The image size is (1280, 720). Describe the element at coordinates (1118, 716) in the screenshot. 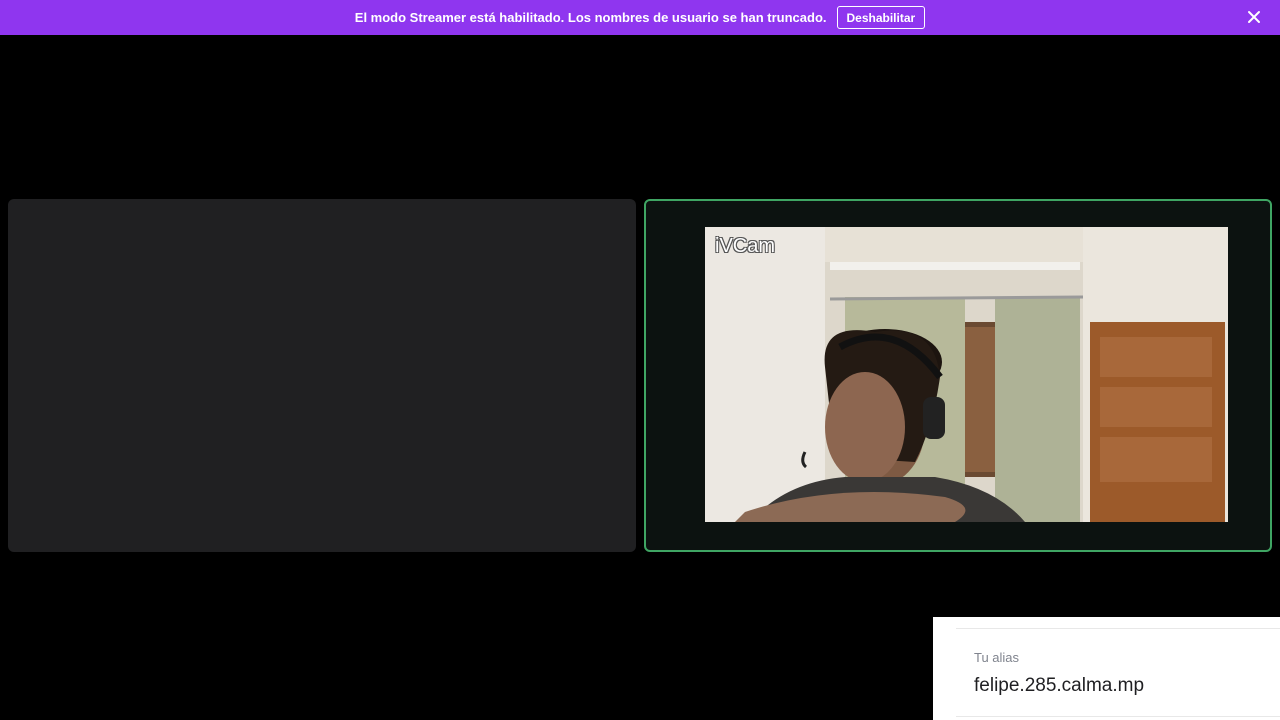

I see `alias-divider` at that location.